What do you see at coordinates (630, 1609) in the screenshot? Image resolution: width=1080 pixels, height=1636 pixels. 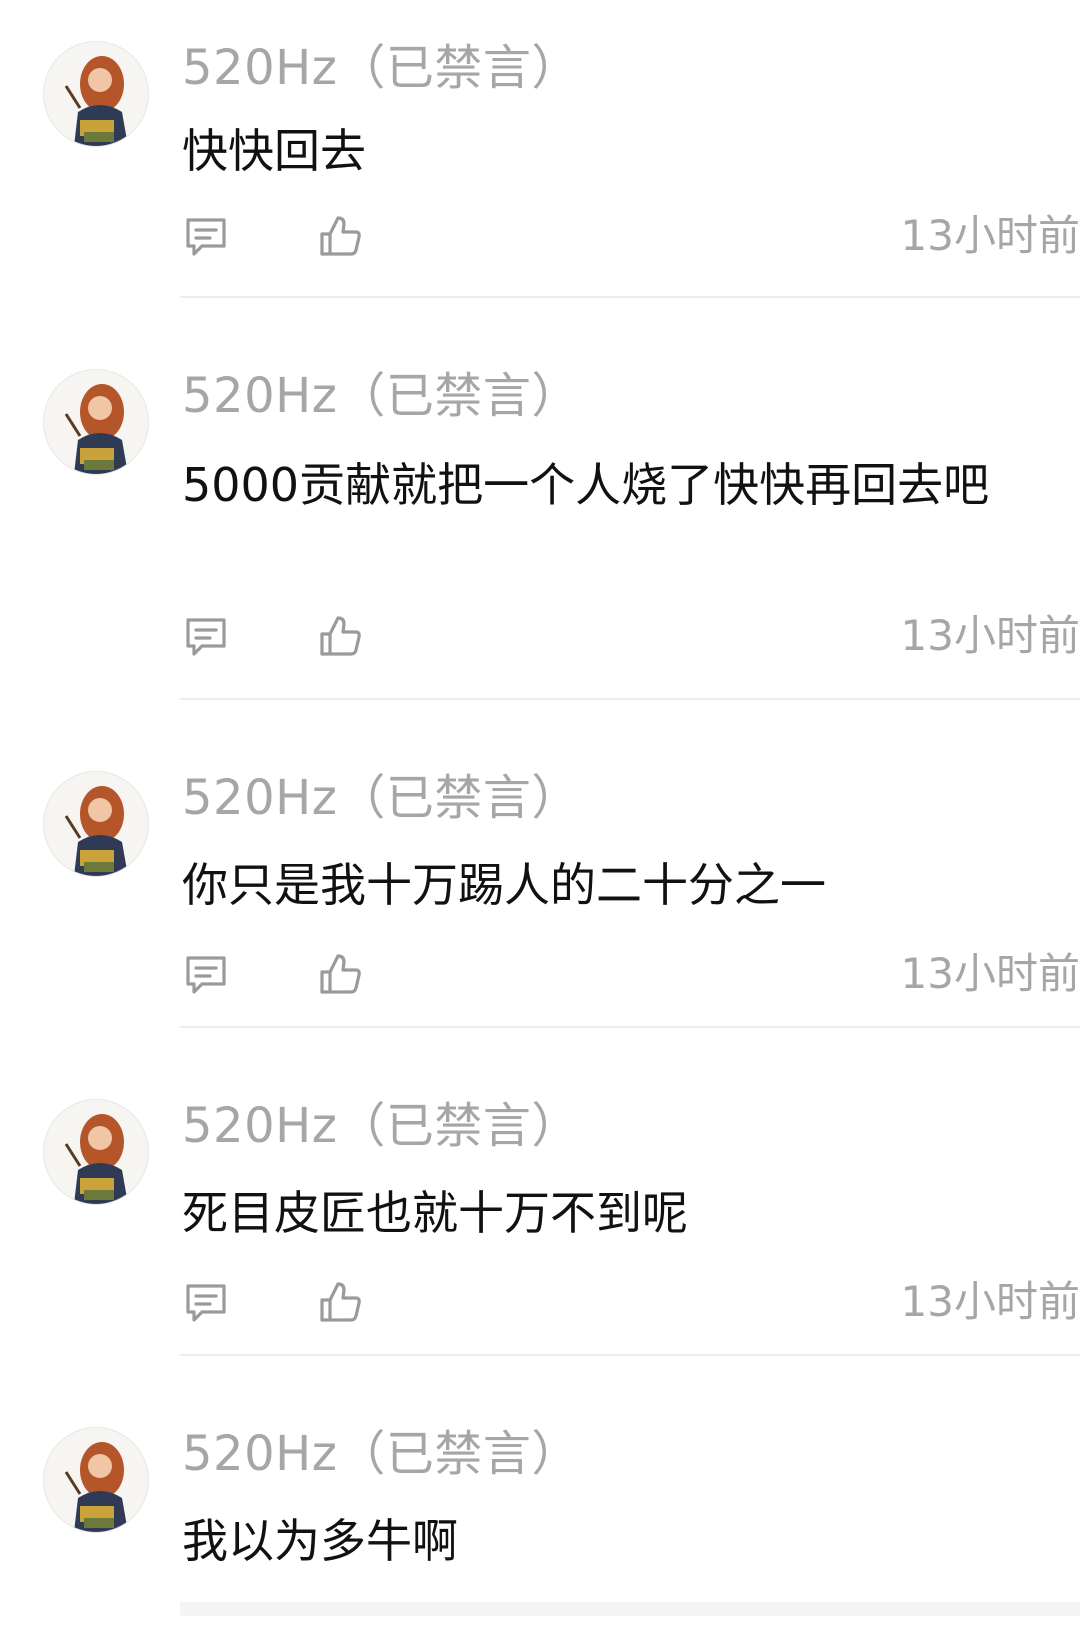 I see `bottom-divider` at bounding box center [630, 1609].